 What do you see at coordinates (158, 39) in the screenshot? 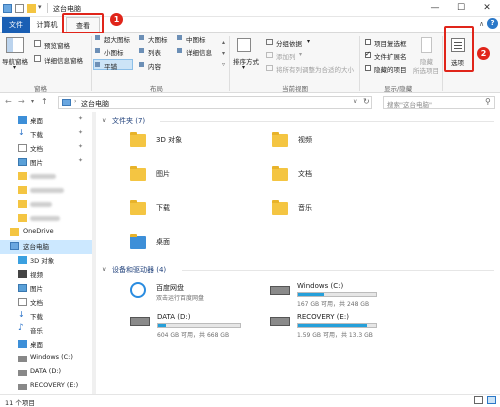
I see `layout-large: 大图标` at bounding box center [158, 39].